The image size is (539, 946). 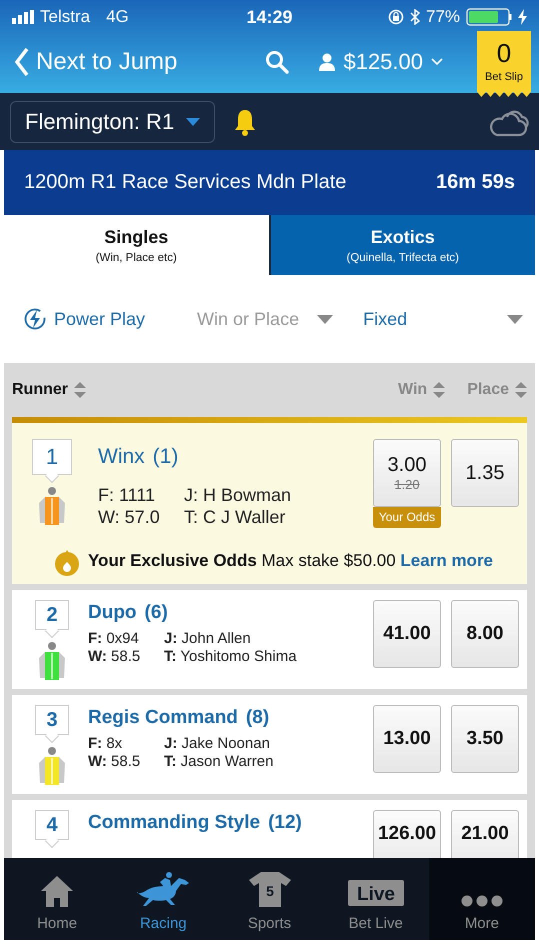 What do you see at coordinates (52, 828) in the screenshot?
I see `runner-number: 4` at bounding box center [52, 828].